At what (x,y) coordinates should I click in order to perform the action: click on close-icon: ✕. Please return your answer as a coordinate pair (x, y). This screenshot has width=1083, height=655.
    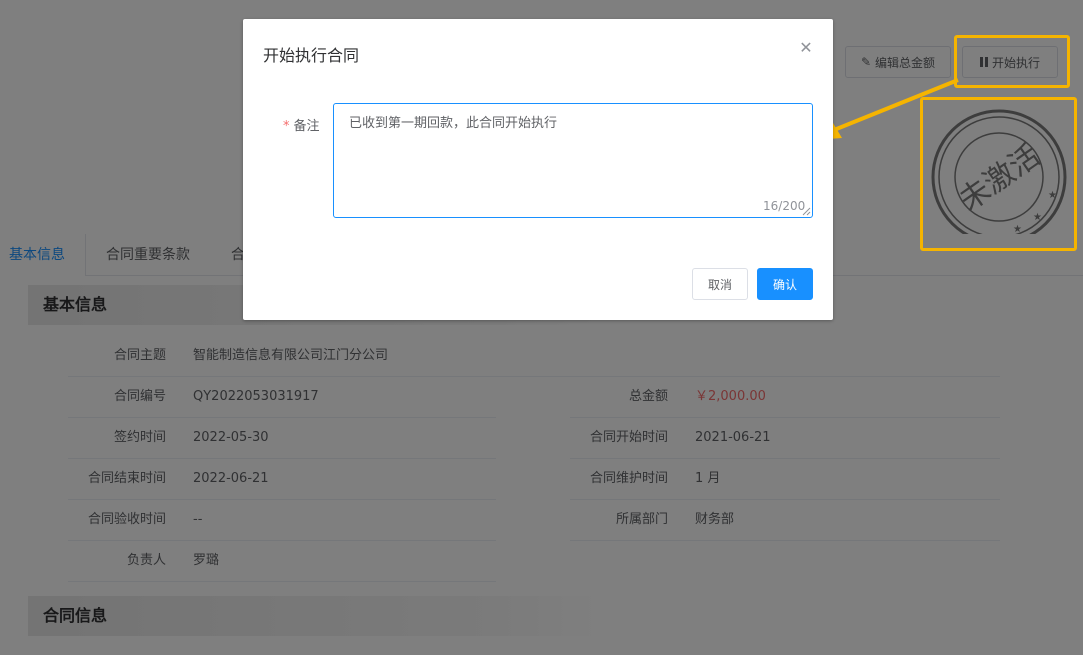
    Looking at the image, I should click on (806, 48).